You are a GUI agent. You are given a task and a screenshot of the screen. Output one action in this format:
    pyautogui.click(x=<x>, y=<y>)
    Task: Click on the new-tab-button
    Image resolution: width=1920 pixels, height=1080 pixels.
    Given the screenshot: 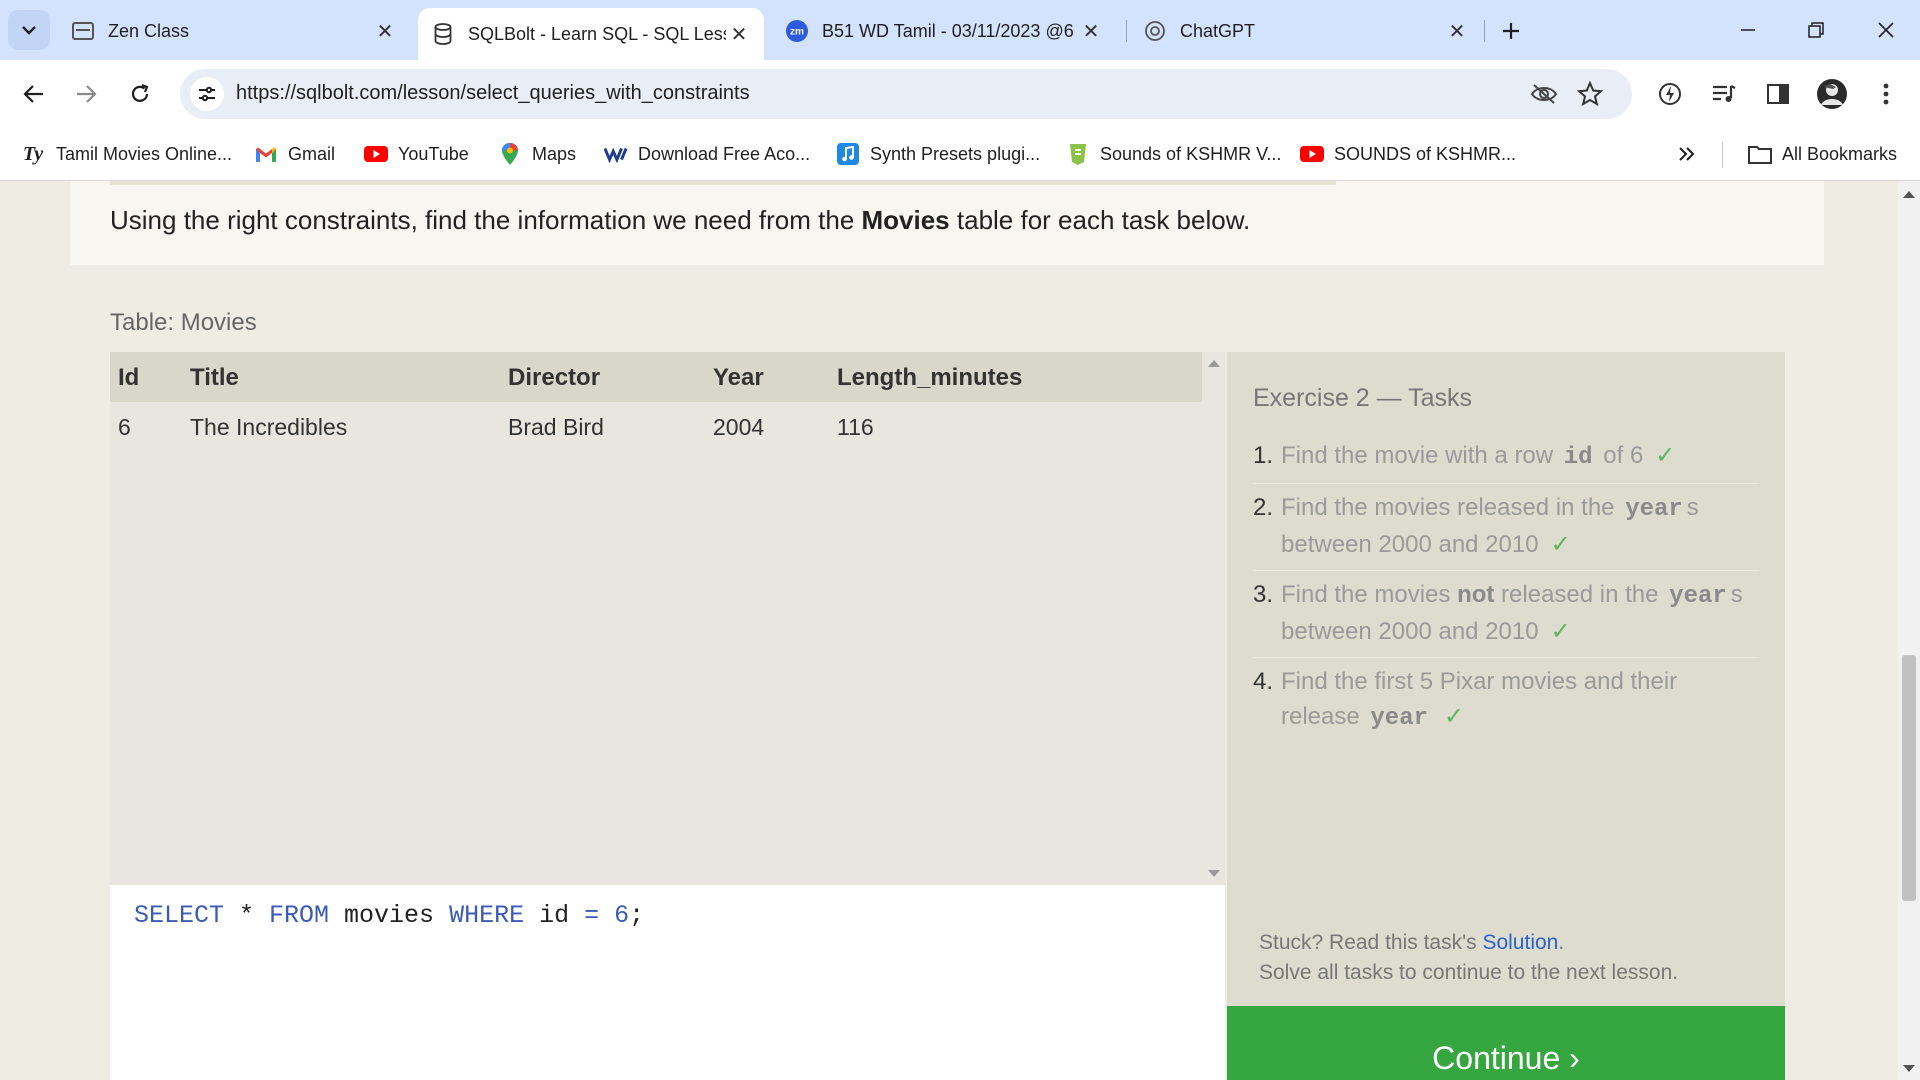 What is the action you would take?
    pyautogui.click(x=1511, y=31)
    